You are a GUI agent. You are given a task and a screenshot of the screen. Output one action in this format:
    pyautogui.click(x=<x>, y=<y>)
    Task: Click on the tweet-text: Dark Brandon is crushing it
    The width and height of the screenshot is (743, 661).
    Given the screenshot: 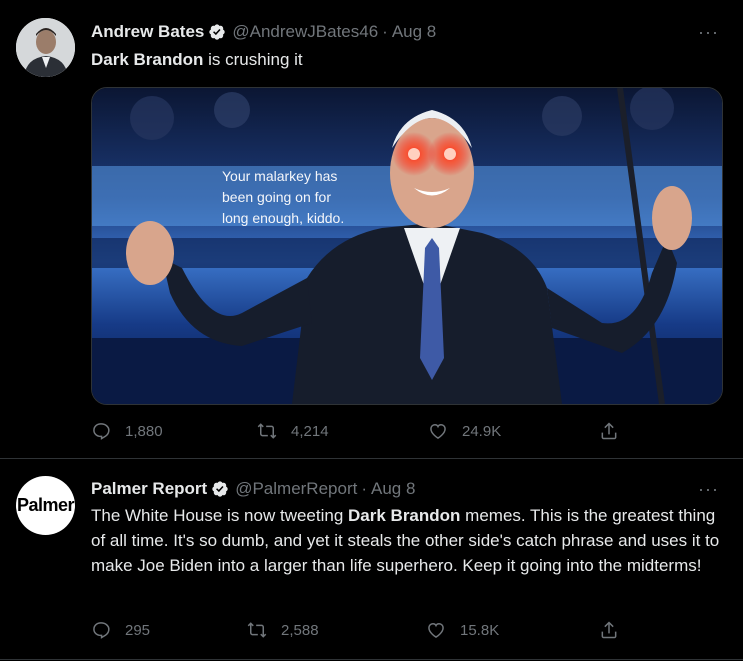 What is the action you would take?
    pyautogui.click(x=411, y=59)
    